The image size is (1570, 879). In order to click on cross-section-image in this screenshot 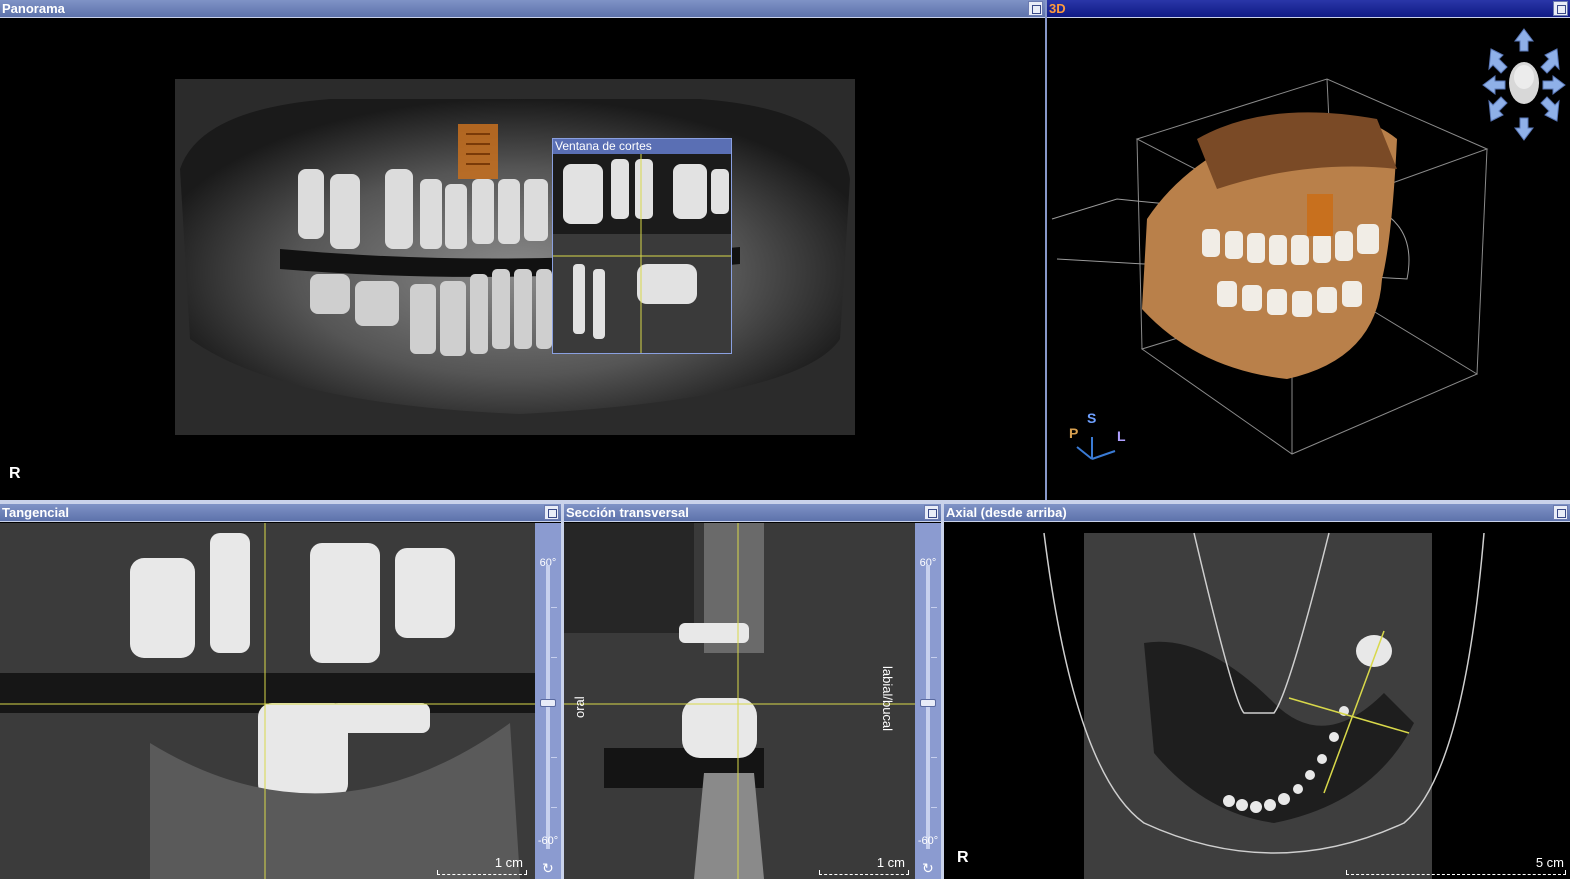, I will do `click(739, 701)`.